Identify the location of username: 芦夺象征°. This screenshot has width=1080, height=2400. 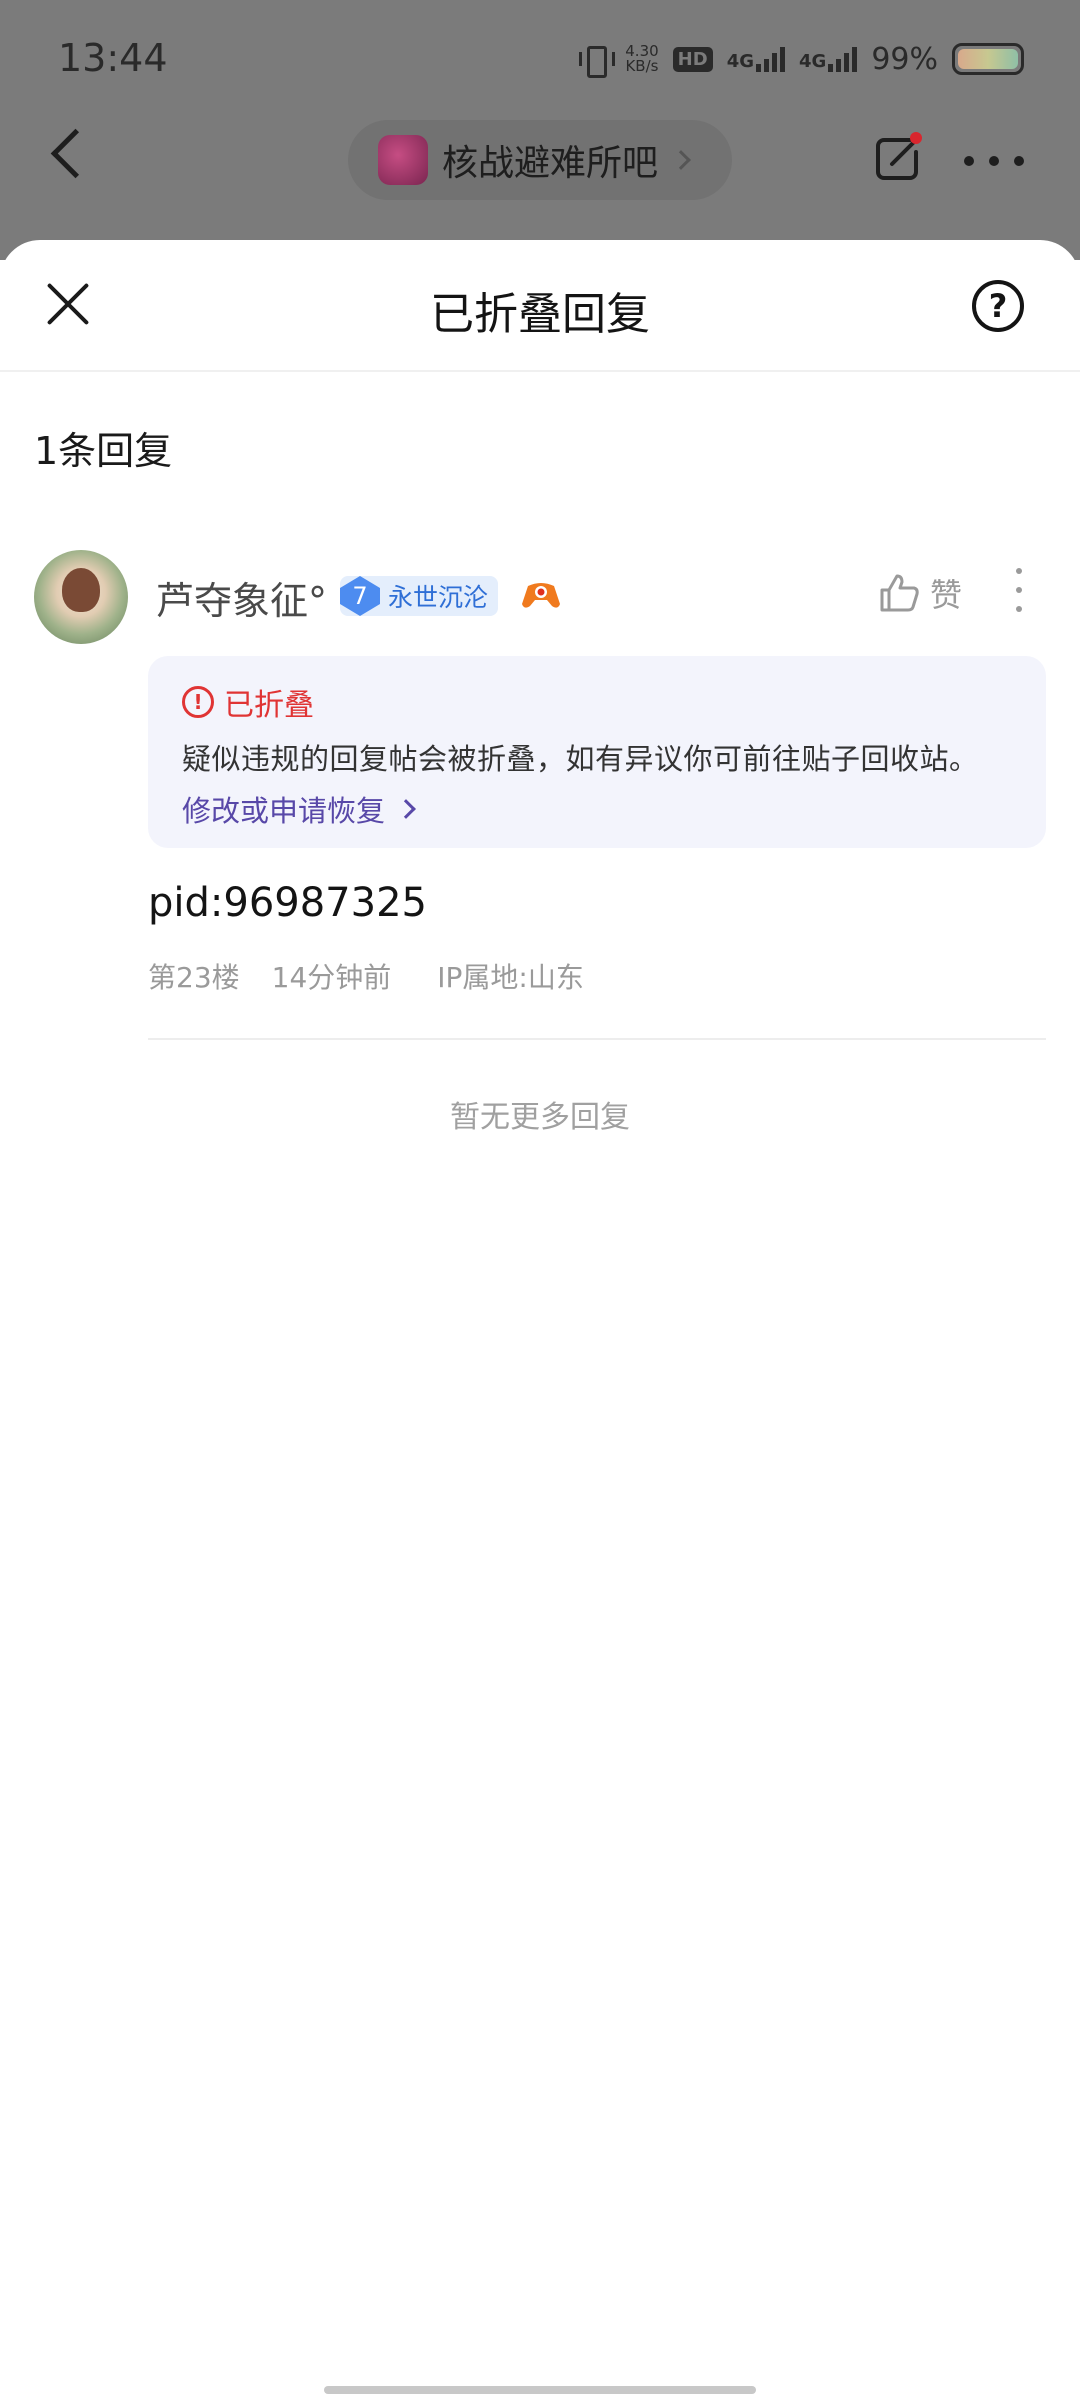
(241, 597).